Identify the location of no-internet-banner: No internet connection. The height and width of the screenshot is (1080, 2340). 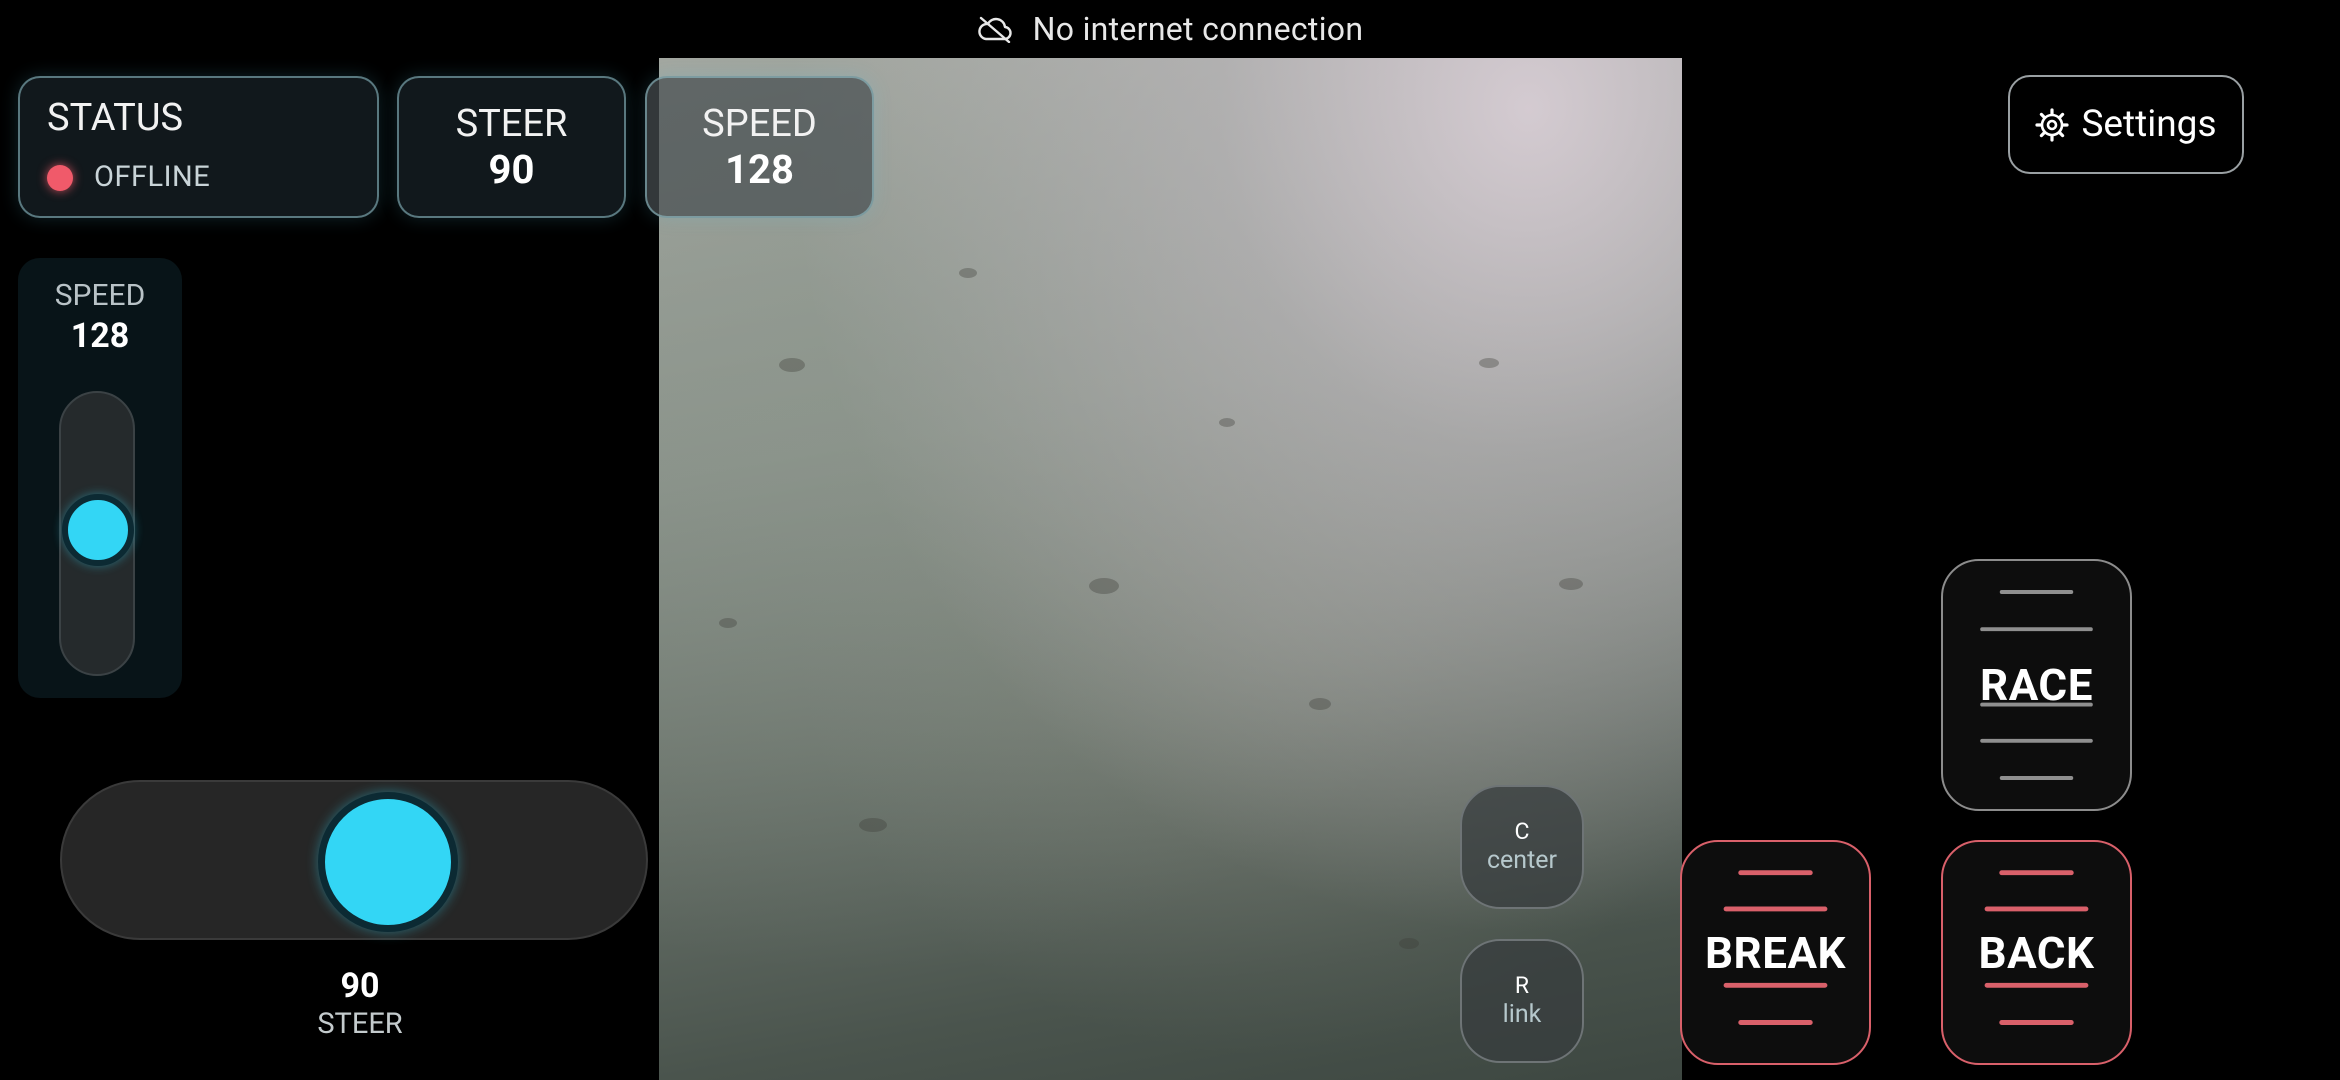
(1170, 29).